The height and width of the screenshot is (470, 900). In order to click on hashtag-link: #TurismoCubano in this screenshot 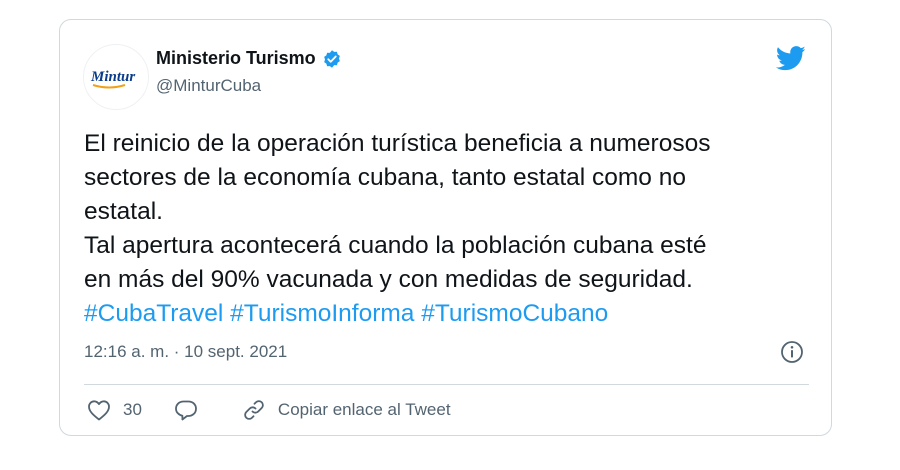, I will do `click(514, 313)`.